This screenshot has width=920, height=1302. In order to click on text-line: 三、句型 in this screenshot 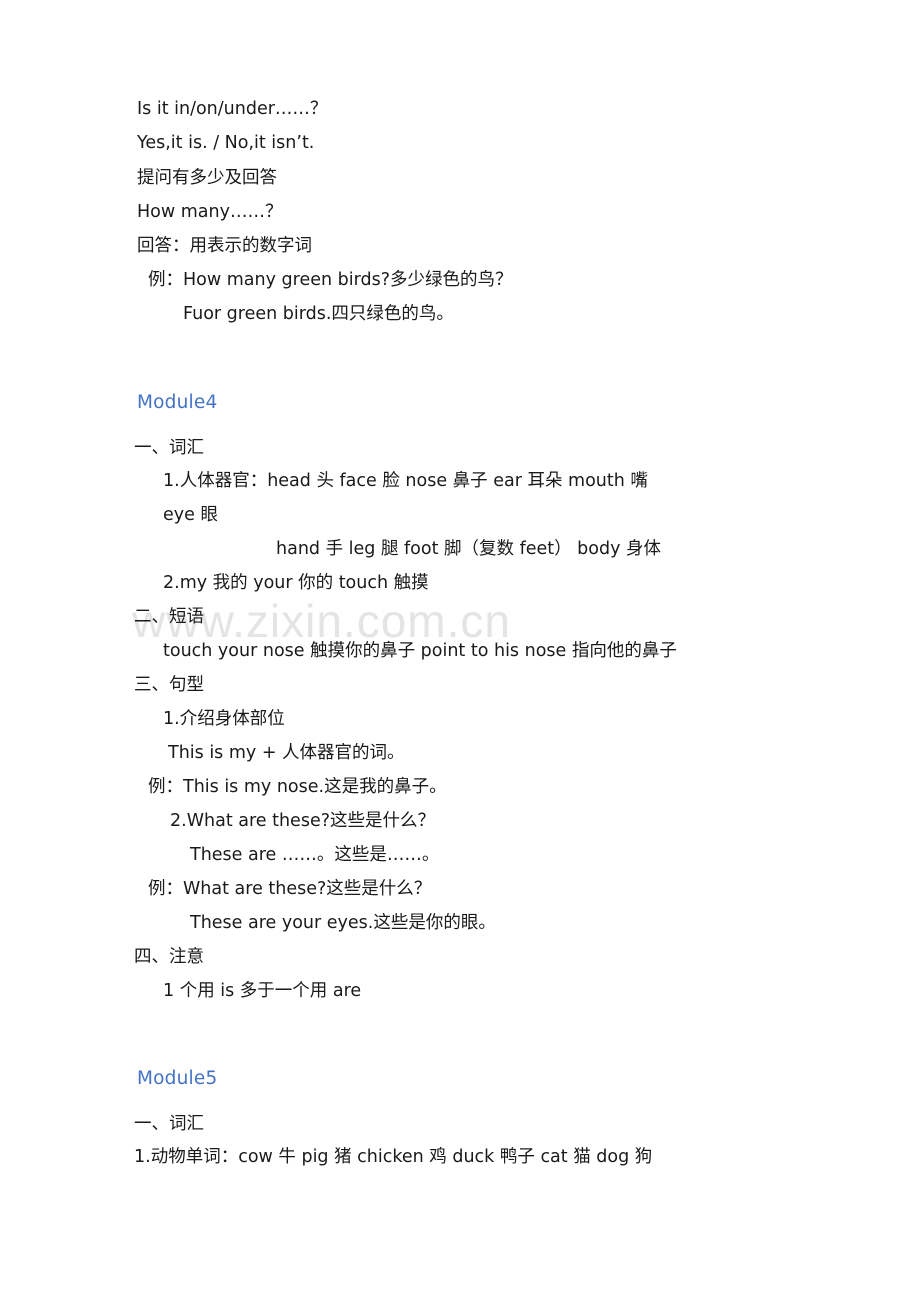, I will do `click(169, 685)`.